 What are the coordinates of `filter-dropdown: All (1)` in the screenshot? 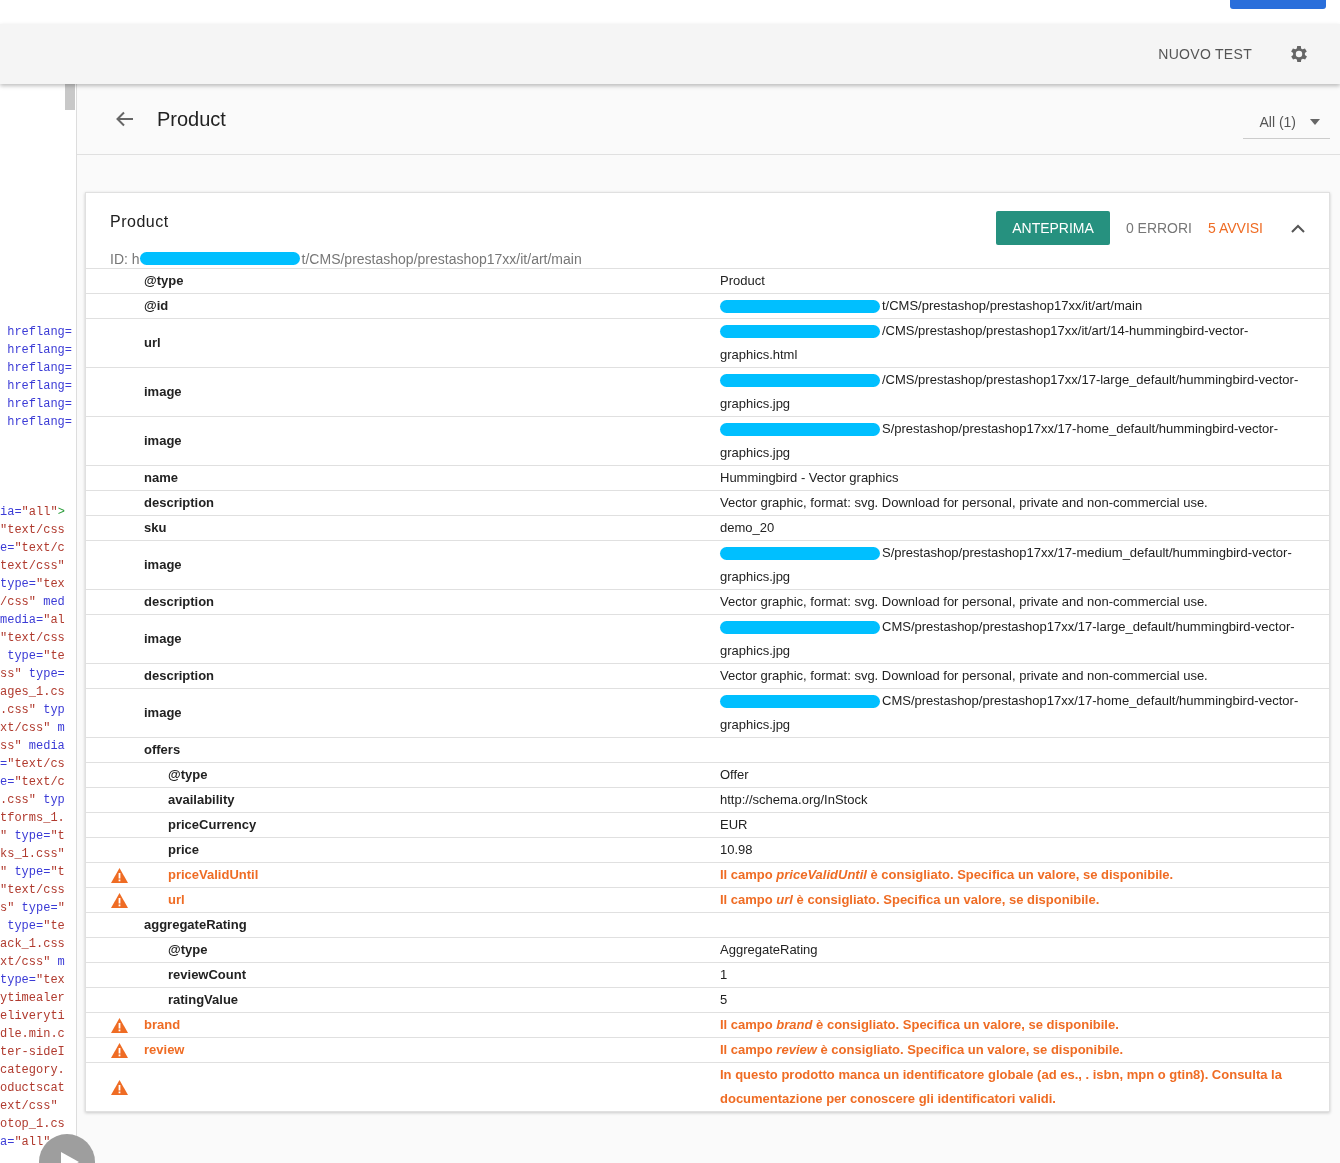 It's located at (1286, 122).